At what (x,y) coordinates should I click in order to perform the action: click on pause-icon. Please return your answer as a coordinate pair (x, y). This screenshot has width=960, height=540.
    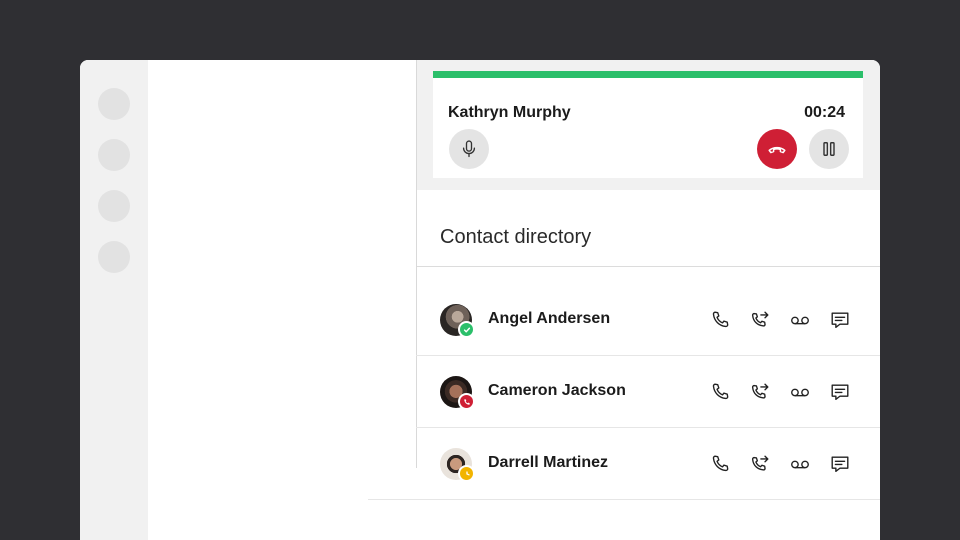
    Looking at the image, I should click on (829, 149).